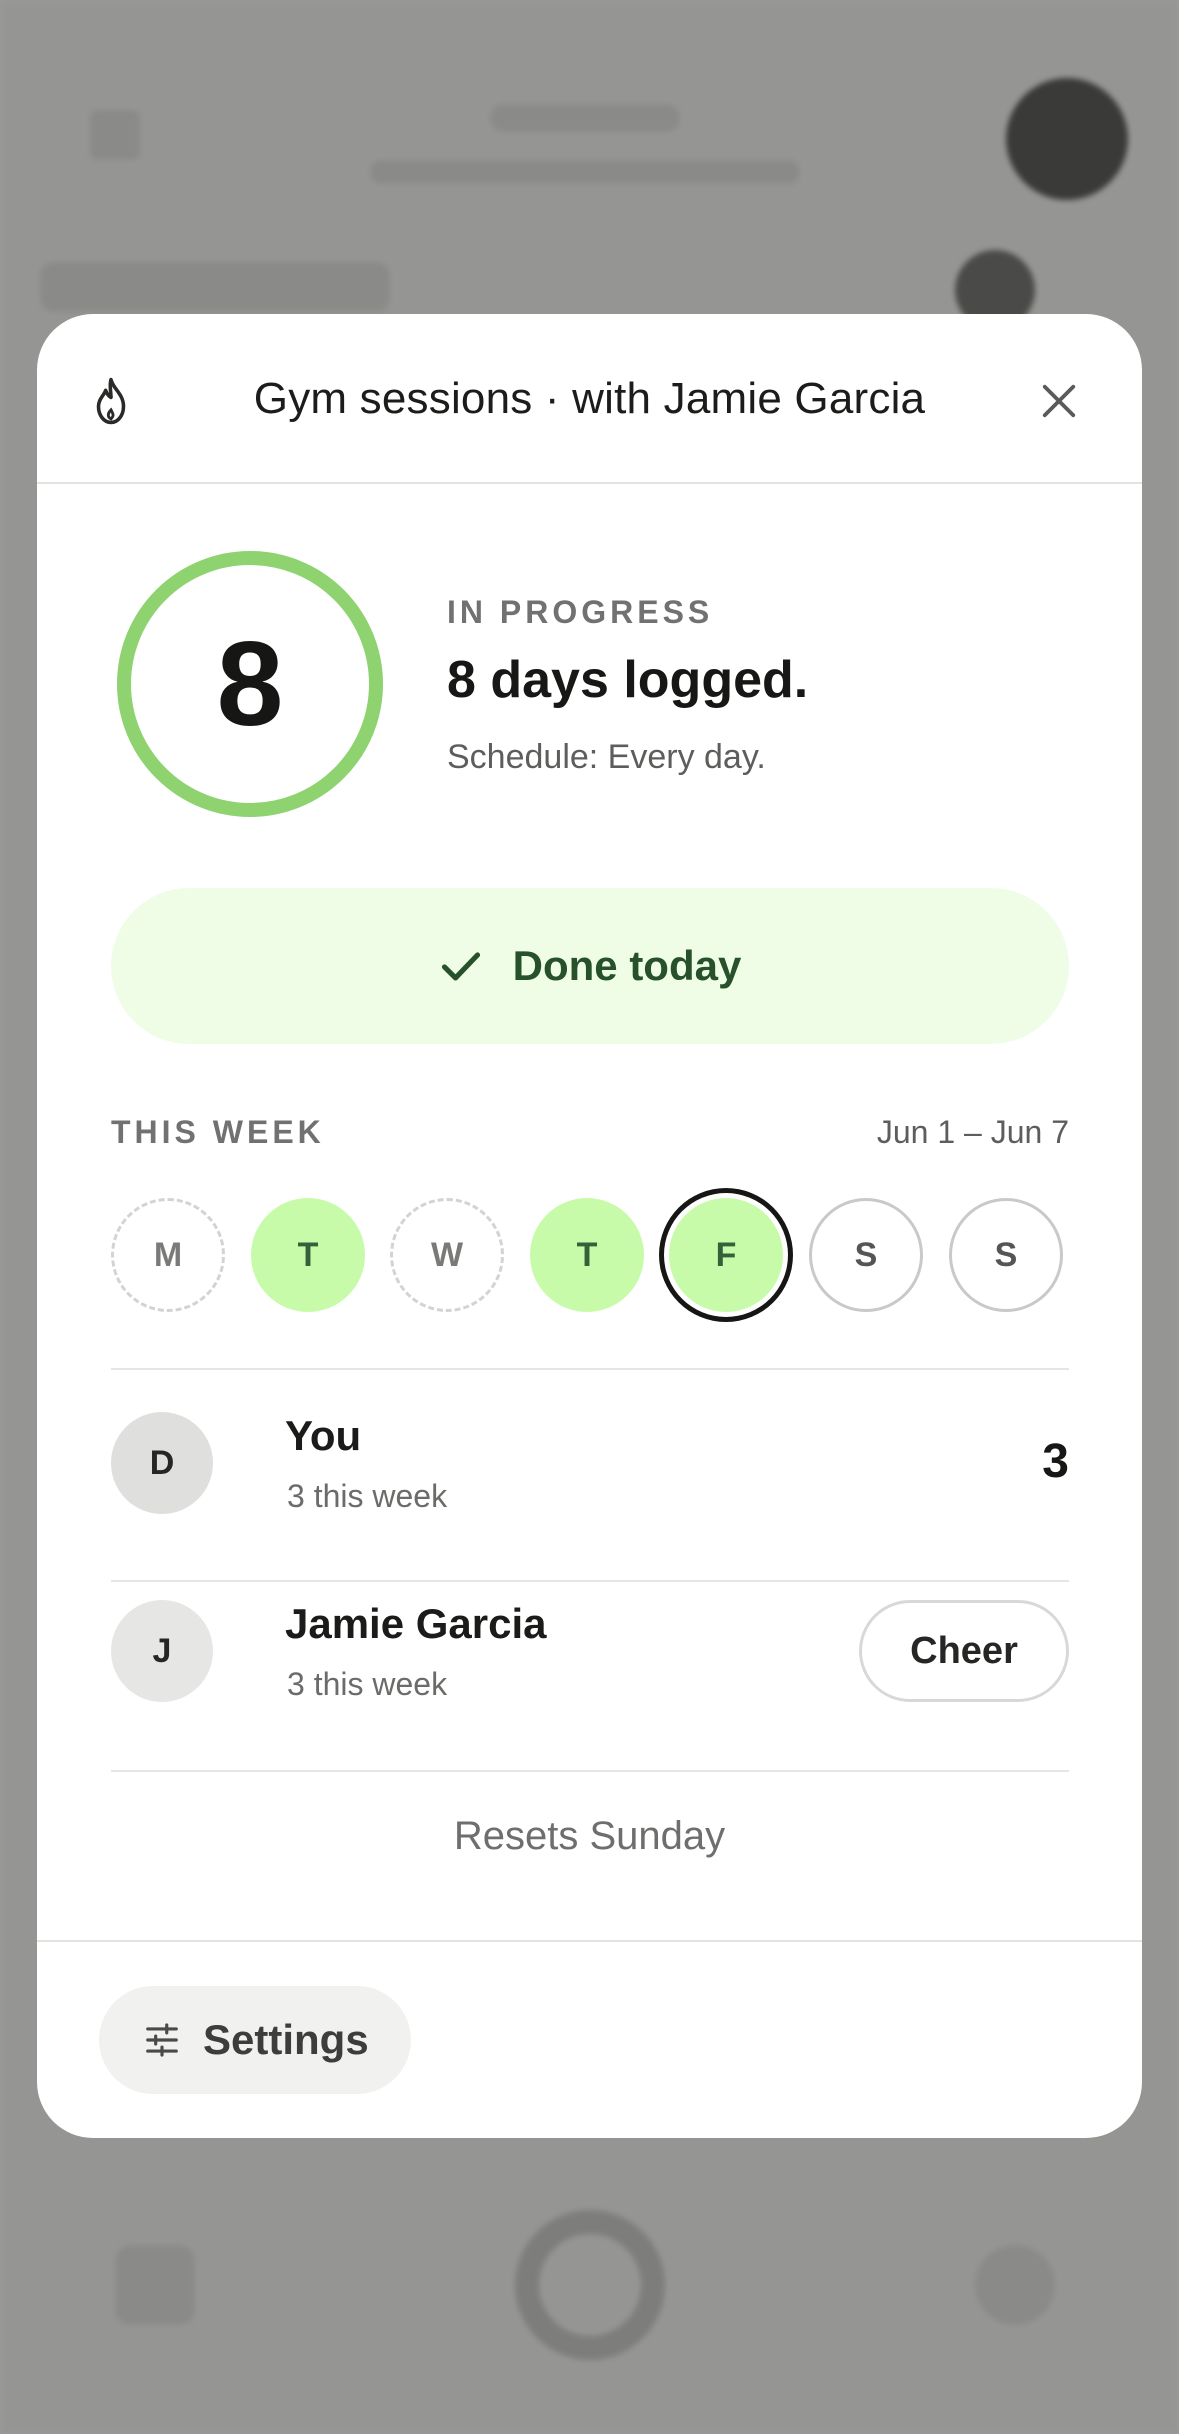 Image resolution: width=1179 pixels, height=2434 pixels. I want to click on member-name: Jamie Garcia, so click(416, 1623).